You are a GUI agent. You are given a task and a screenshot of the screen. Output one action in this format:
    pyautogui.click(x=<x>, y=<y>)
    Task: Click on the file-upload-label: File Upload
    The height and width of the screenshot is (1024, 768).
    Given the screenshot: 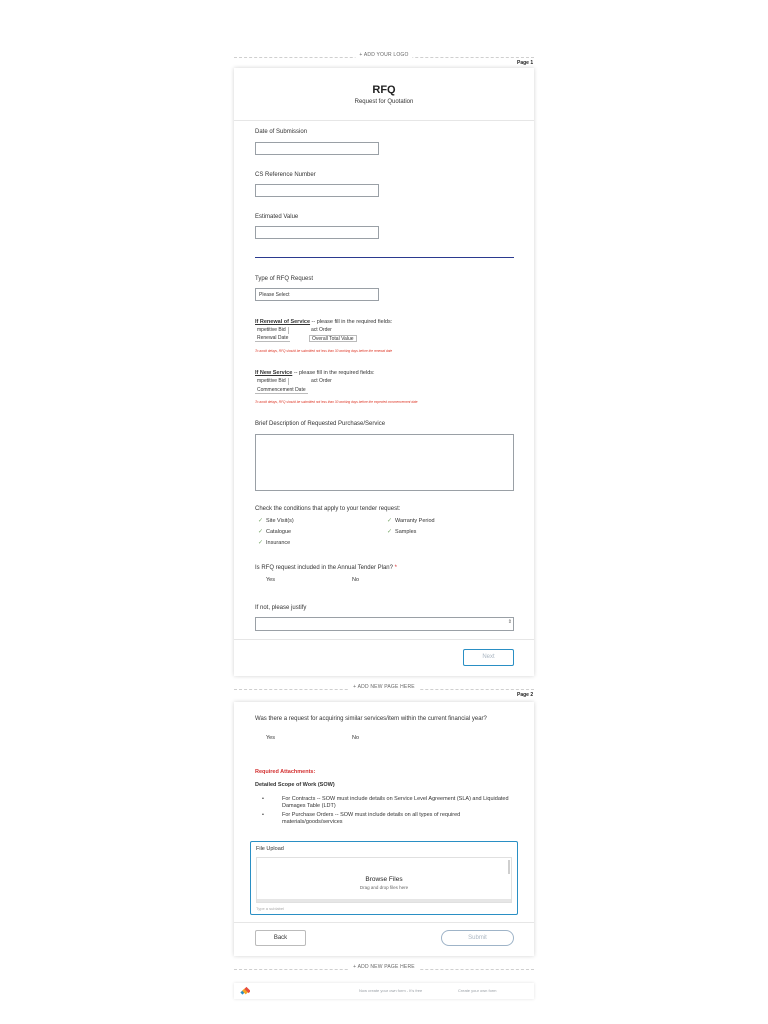 What is the action you would take?
    pyautogui.click(x=270, y=849)
    